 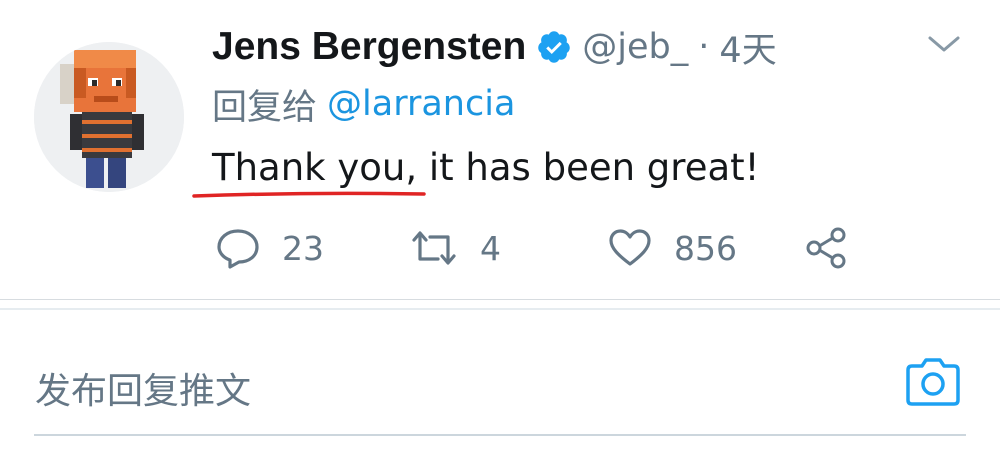 What do you see at coordinates (672, 248) in the screenshot?
I see `like-button: 856` at bounding box center [672, 248].